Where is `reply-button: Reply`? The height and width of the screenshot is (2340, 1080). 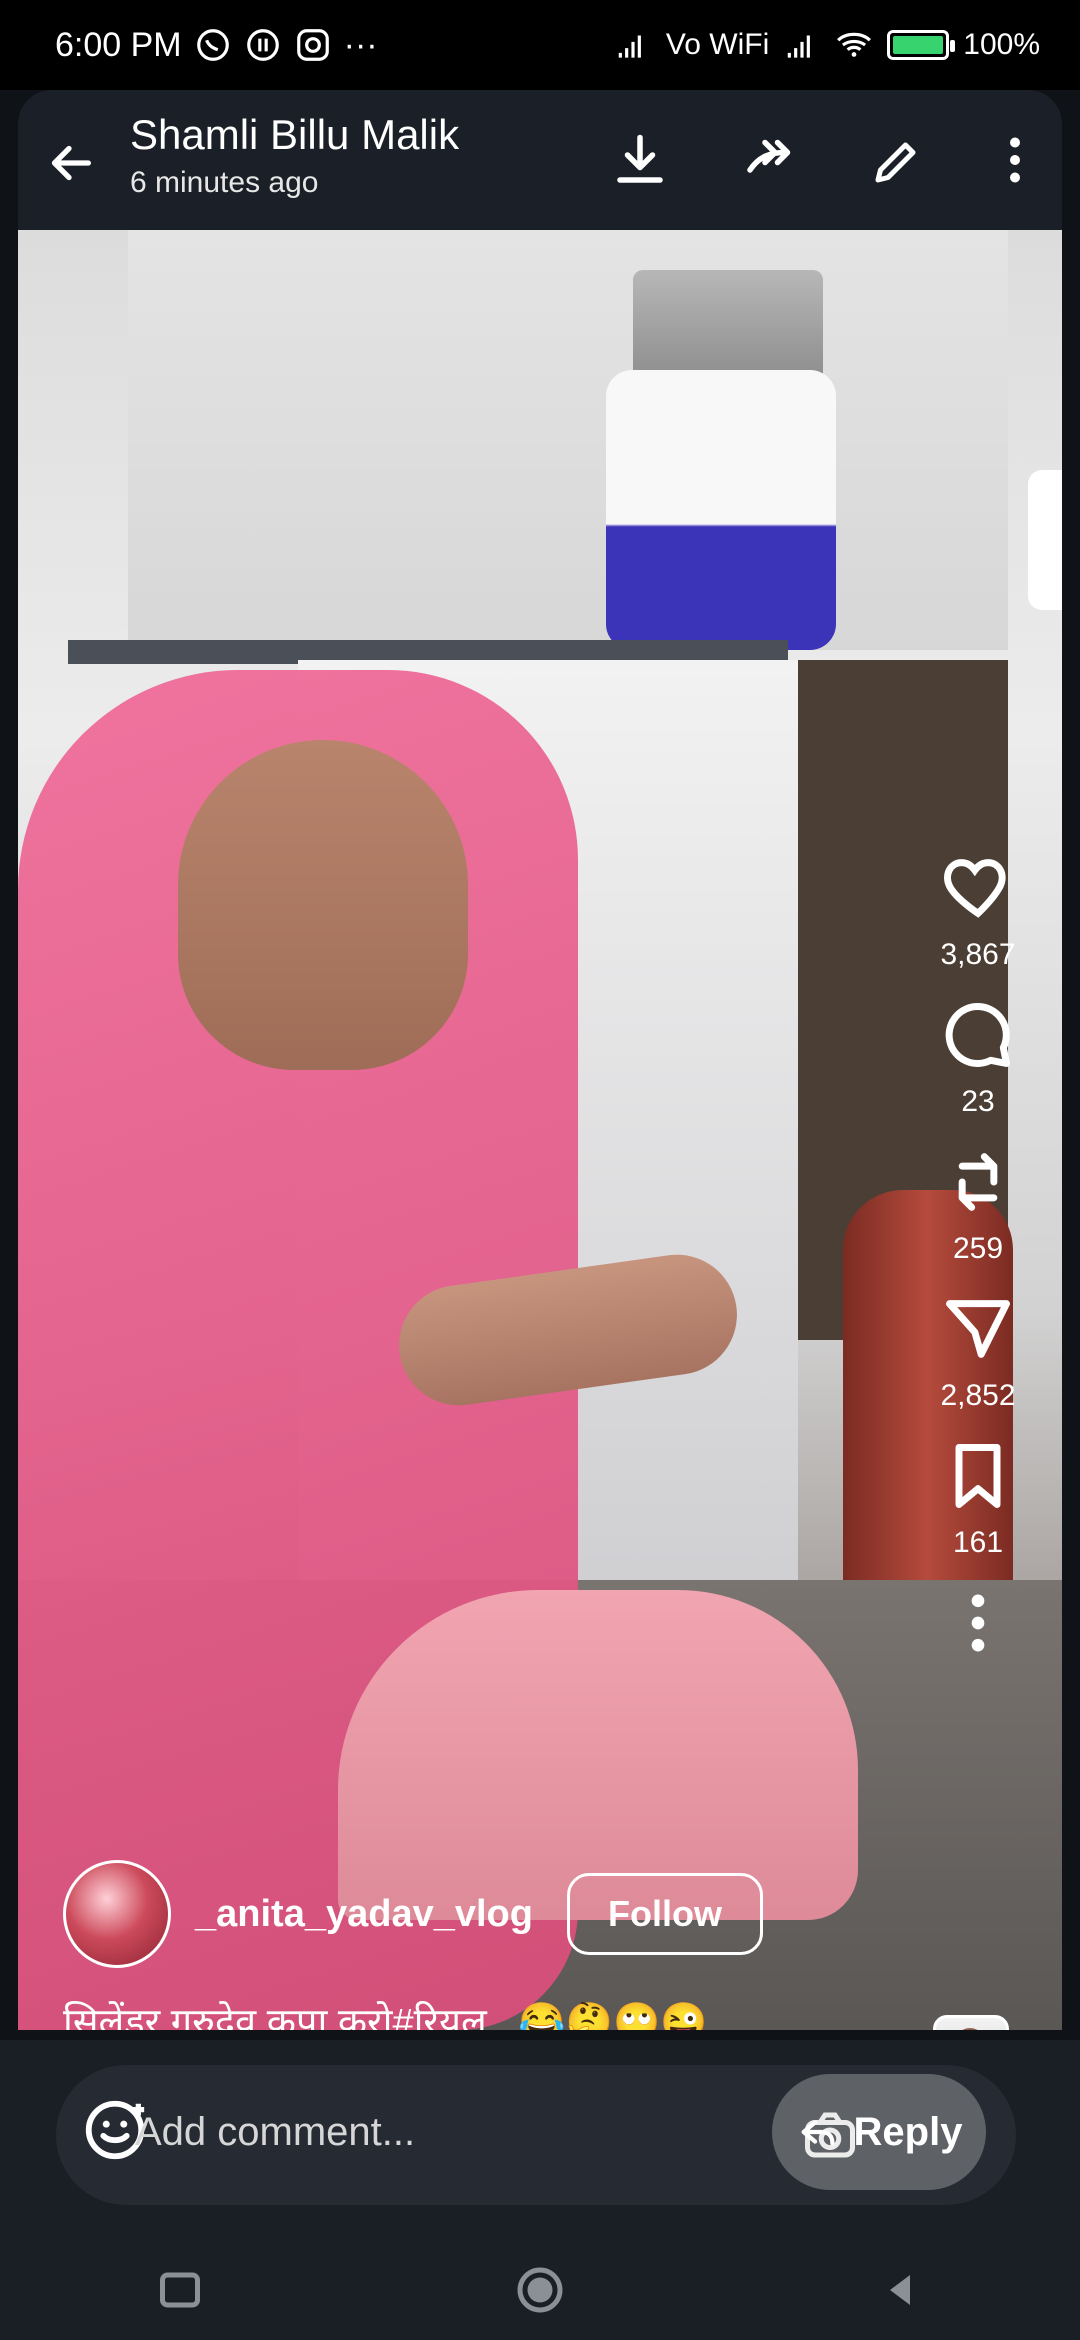
reply-button: Reply is located at coordinates (879, 2132).